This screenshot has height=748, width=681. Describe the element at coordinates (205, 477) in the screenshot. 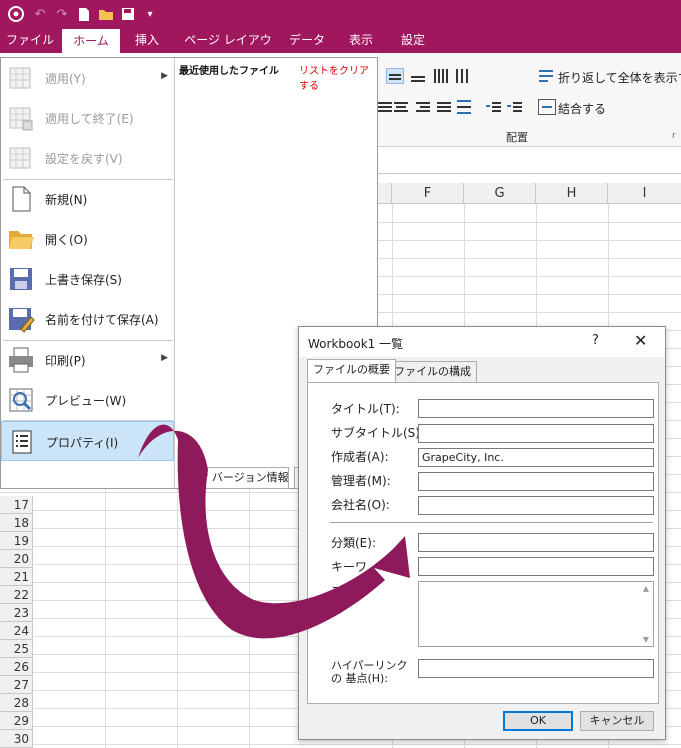

I see `help-icon: ?` at that location.